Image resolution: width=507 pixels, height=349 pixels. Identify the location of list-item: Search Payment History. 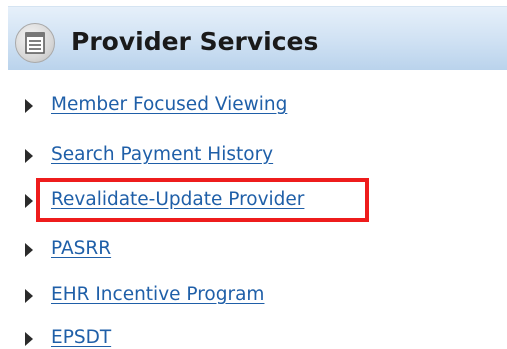
(253, 156).